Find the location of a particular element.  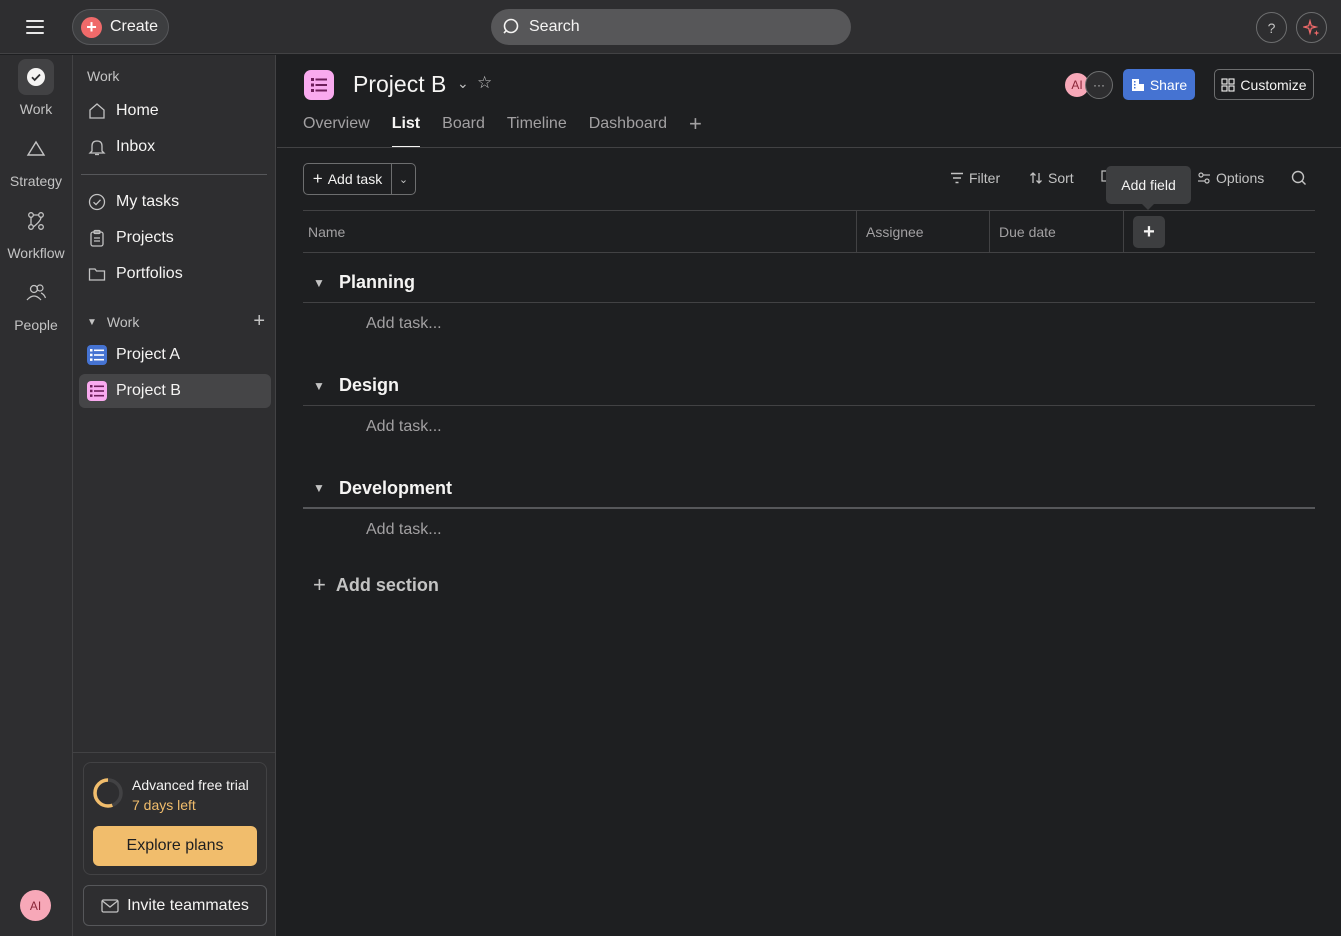

rail-item-strategy: Strategy is located at coordinates (36, 160).